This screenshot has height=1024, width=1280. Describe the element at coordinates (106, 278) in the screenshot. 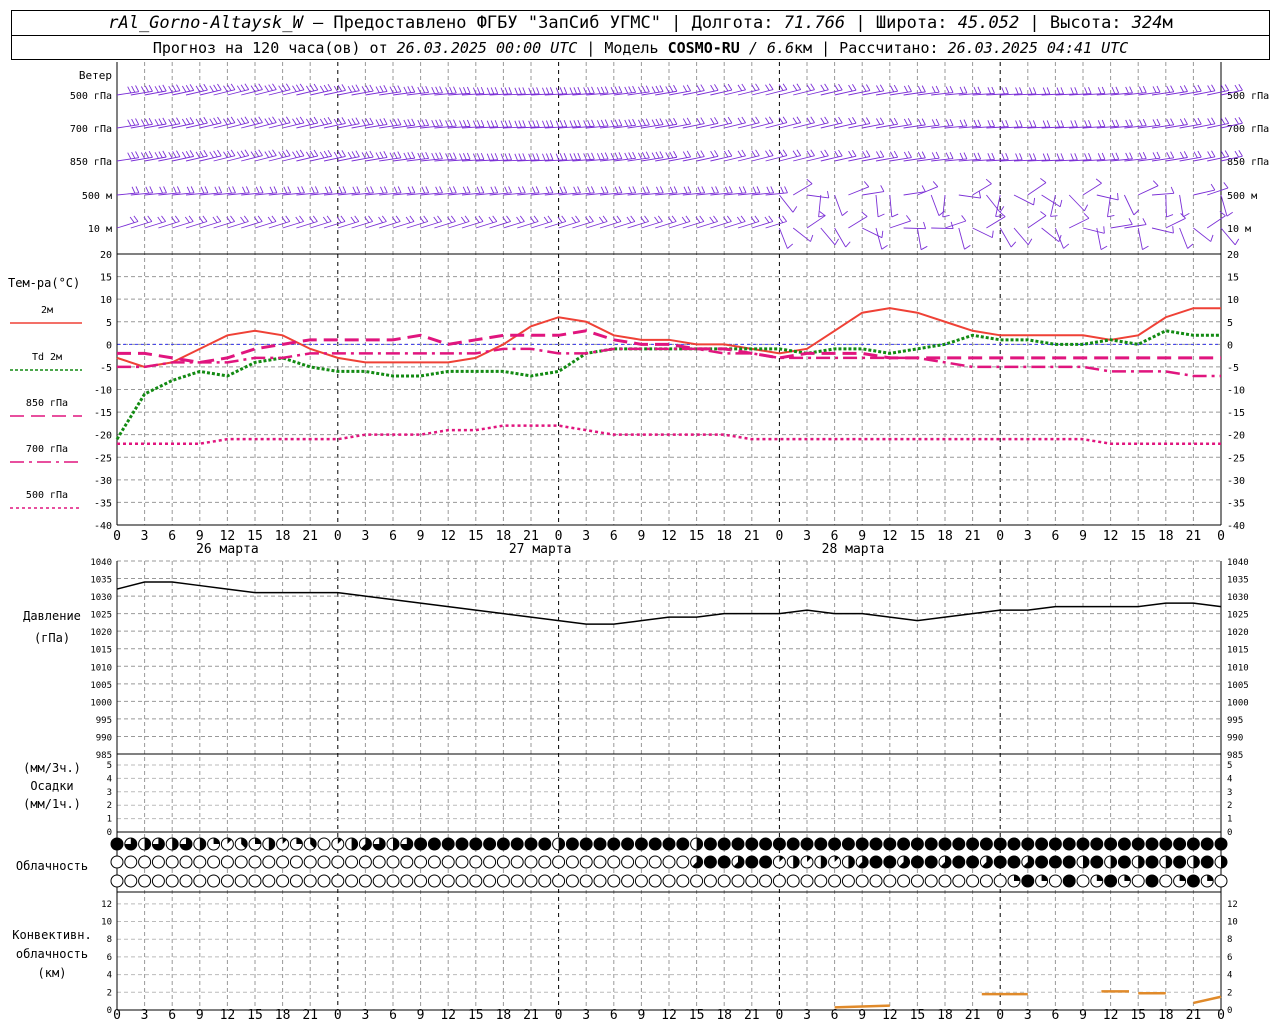

I see `y-tick-label: 15` at that location.